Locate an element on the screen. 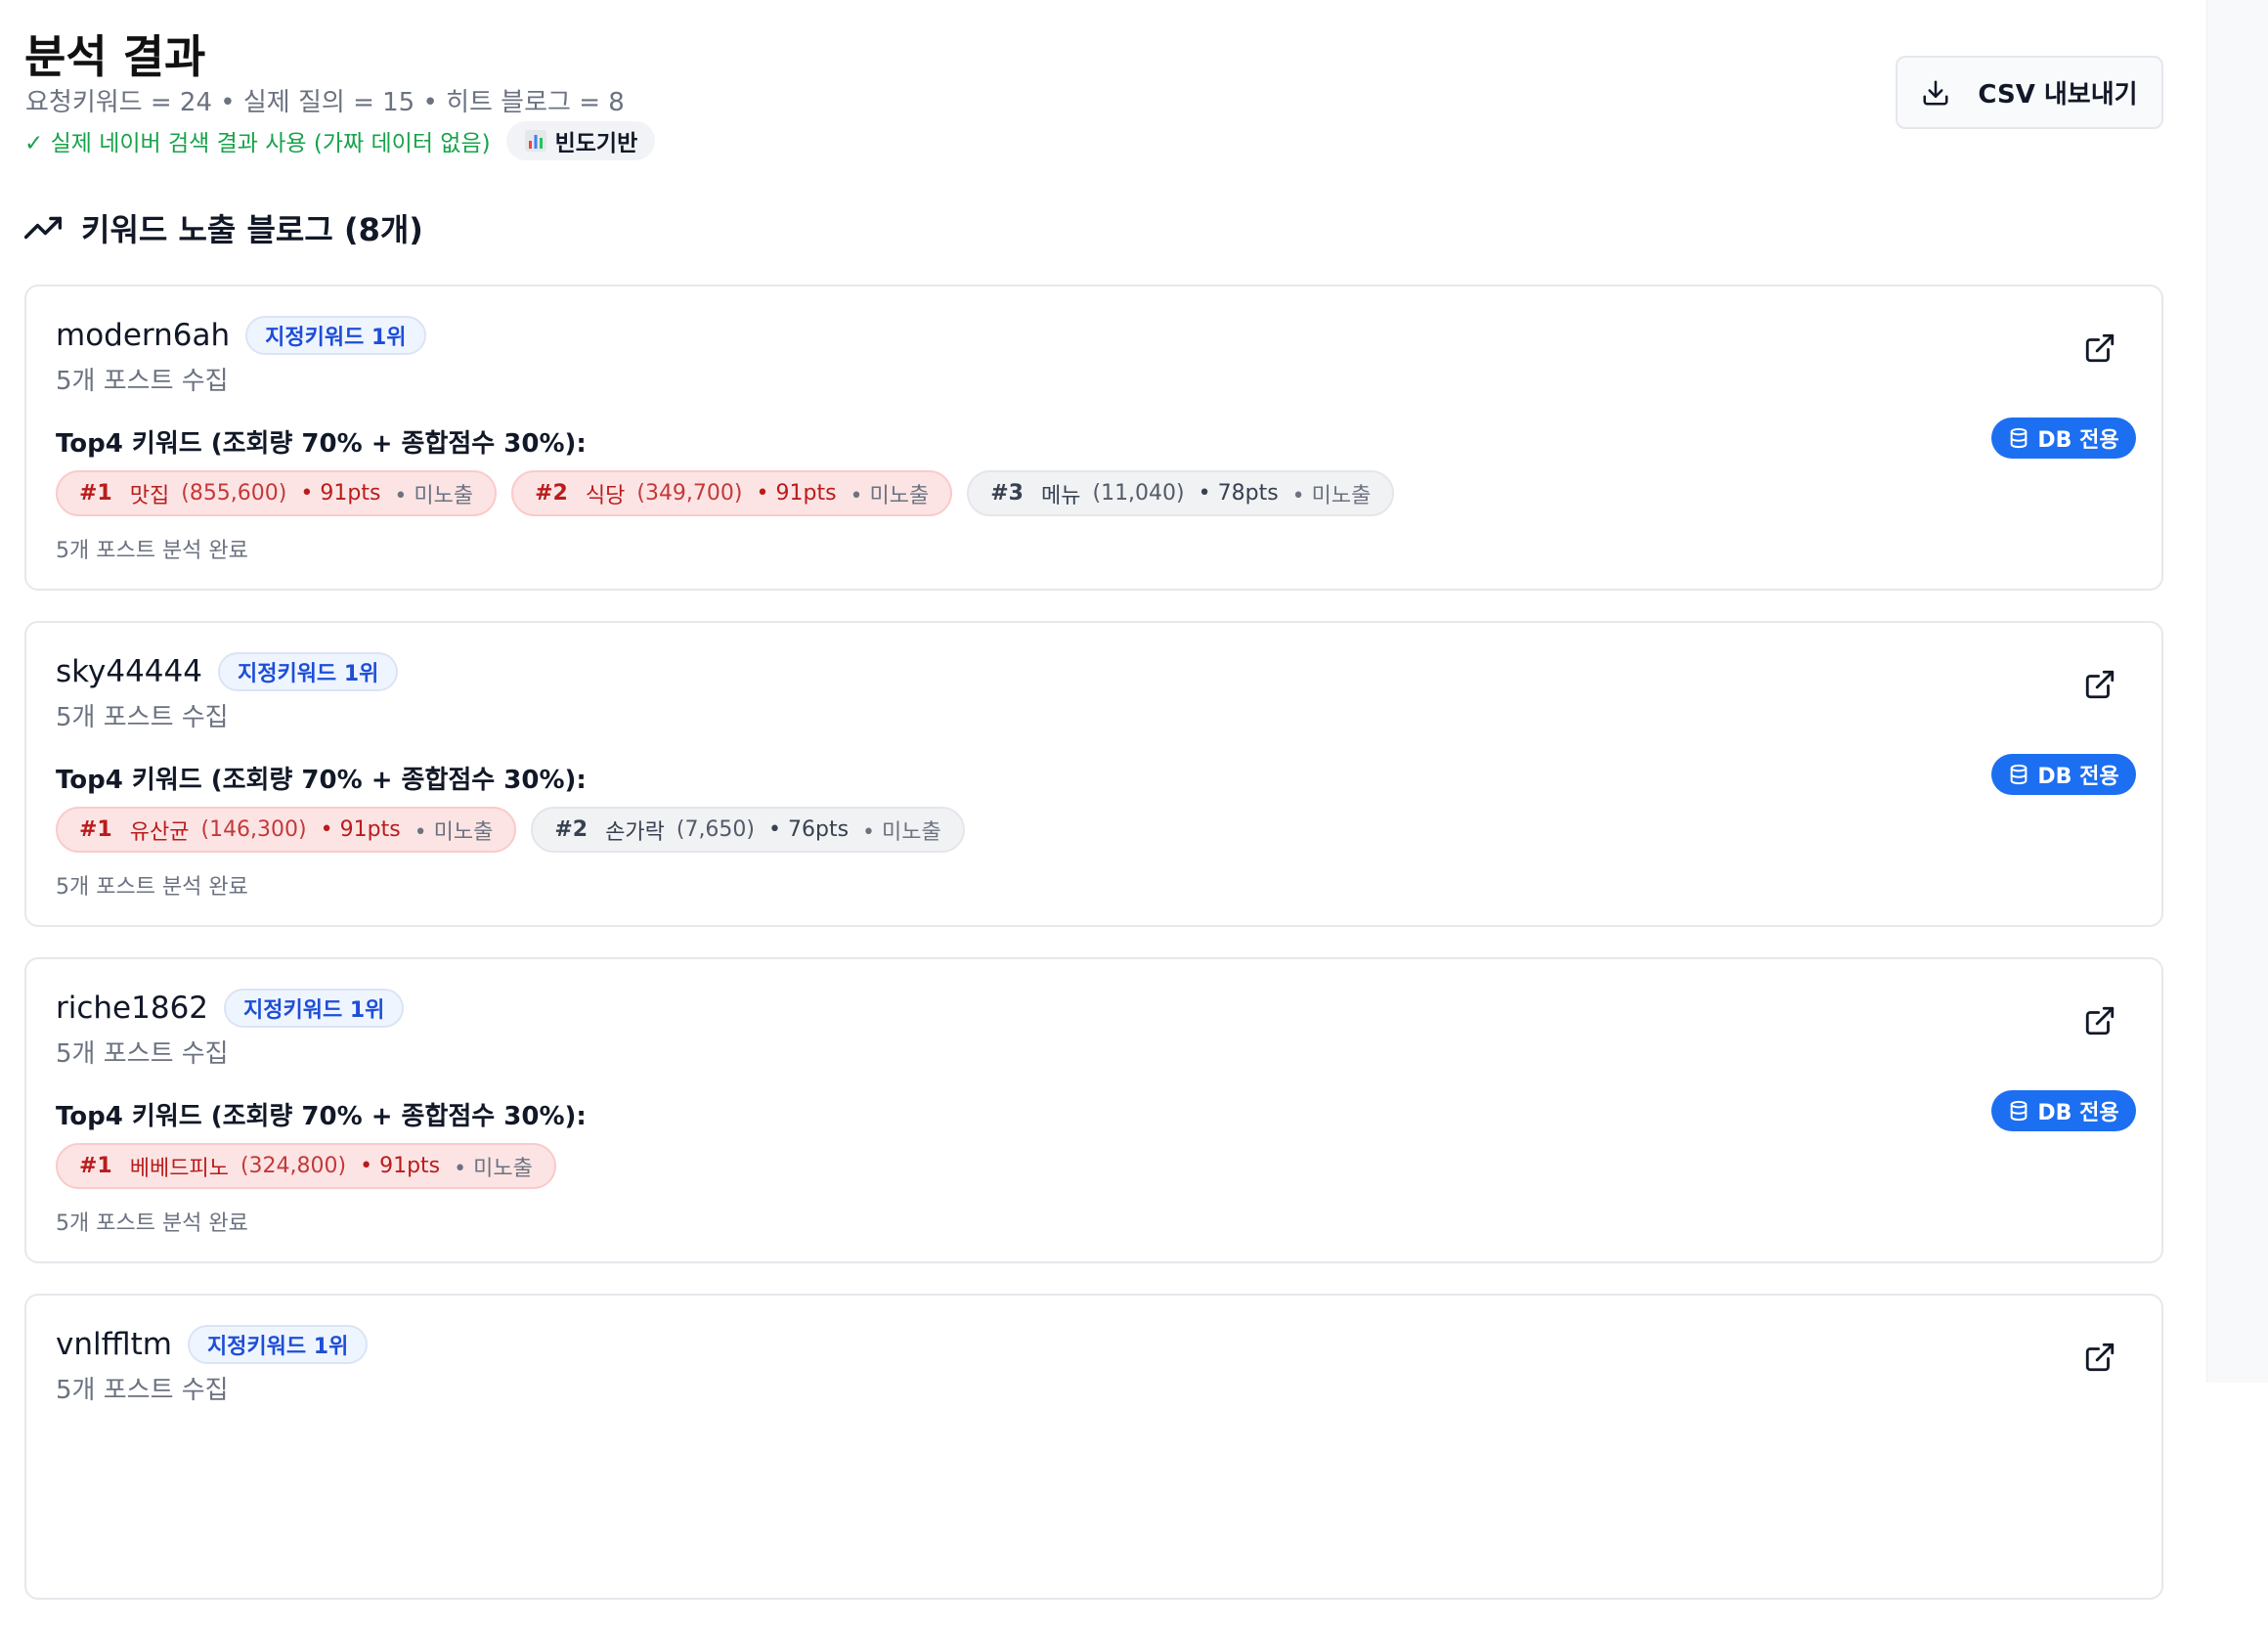 The height and width of the screenshot is (1630, 2268). page-title: 분석 결과 is located at coordinates (115, 57).